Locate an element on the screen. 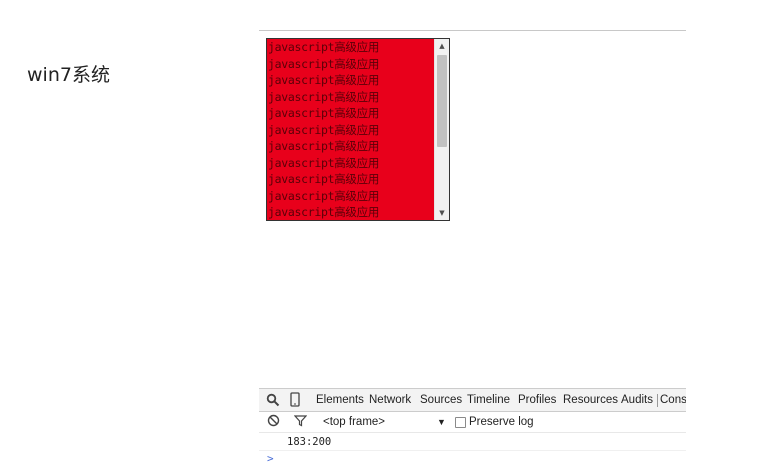  vertical-scrollbar: ▲ ▼ is located at coordinates (441, 129).